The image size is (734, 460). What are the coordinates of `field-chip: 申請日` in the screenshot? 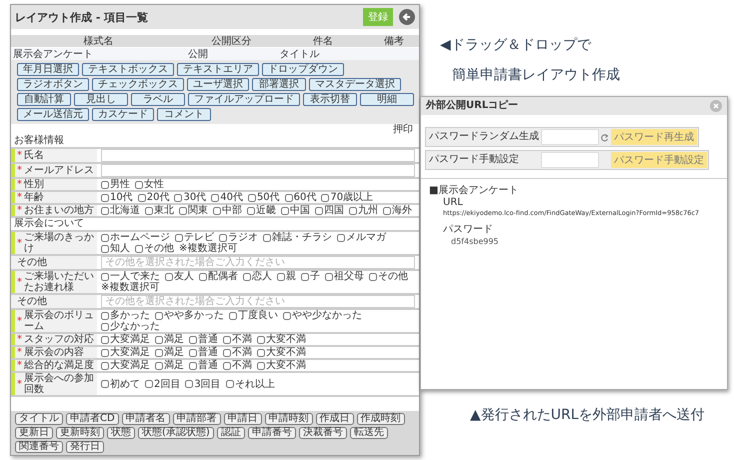 It's located at (243, 419).